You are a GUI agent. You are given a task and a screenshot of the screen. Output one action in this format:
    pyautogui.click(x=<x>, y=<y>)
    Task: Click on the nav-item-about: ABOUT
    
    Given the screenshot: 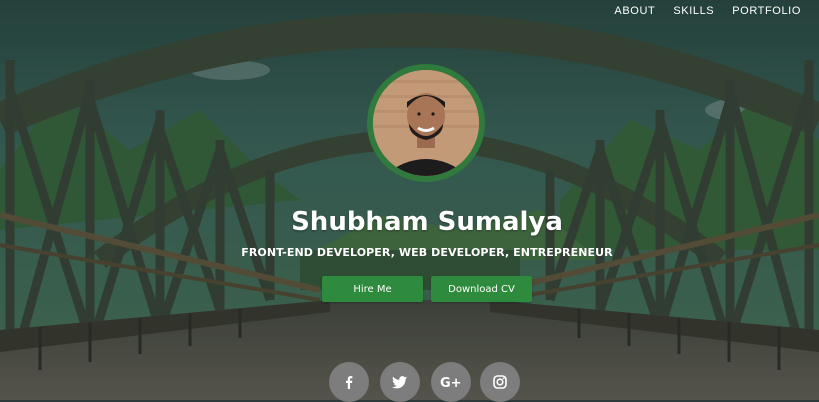 What is the action you would take?
    pyautogui.click(x=634, y=11)
    